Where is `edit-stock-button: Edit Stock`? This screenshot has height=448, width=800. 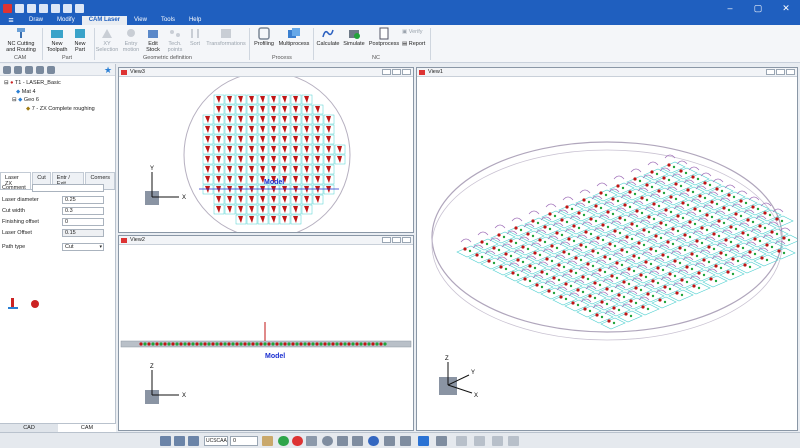 edit-stock-button: Edit Stock is located at coordinates (153, 40).